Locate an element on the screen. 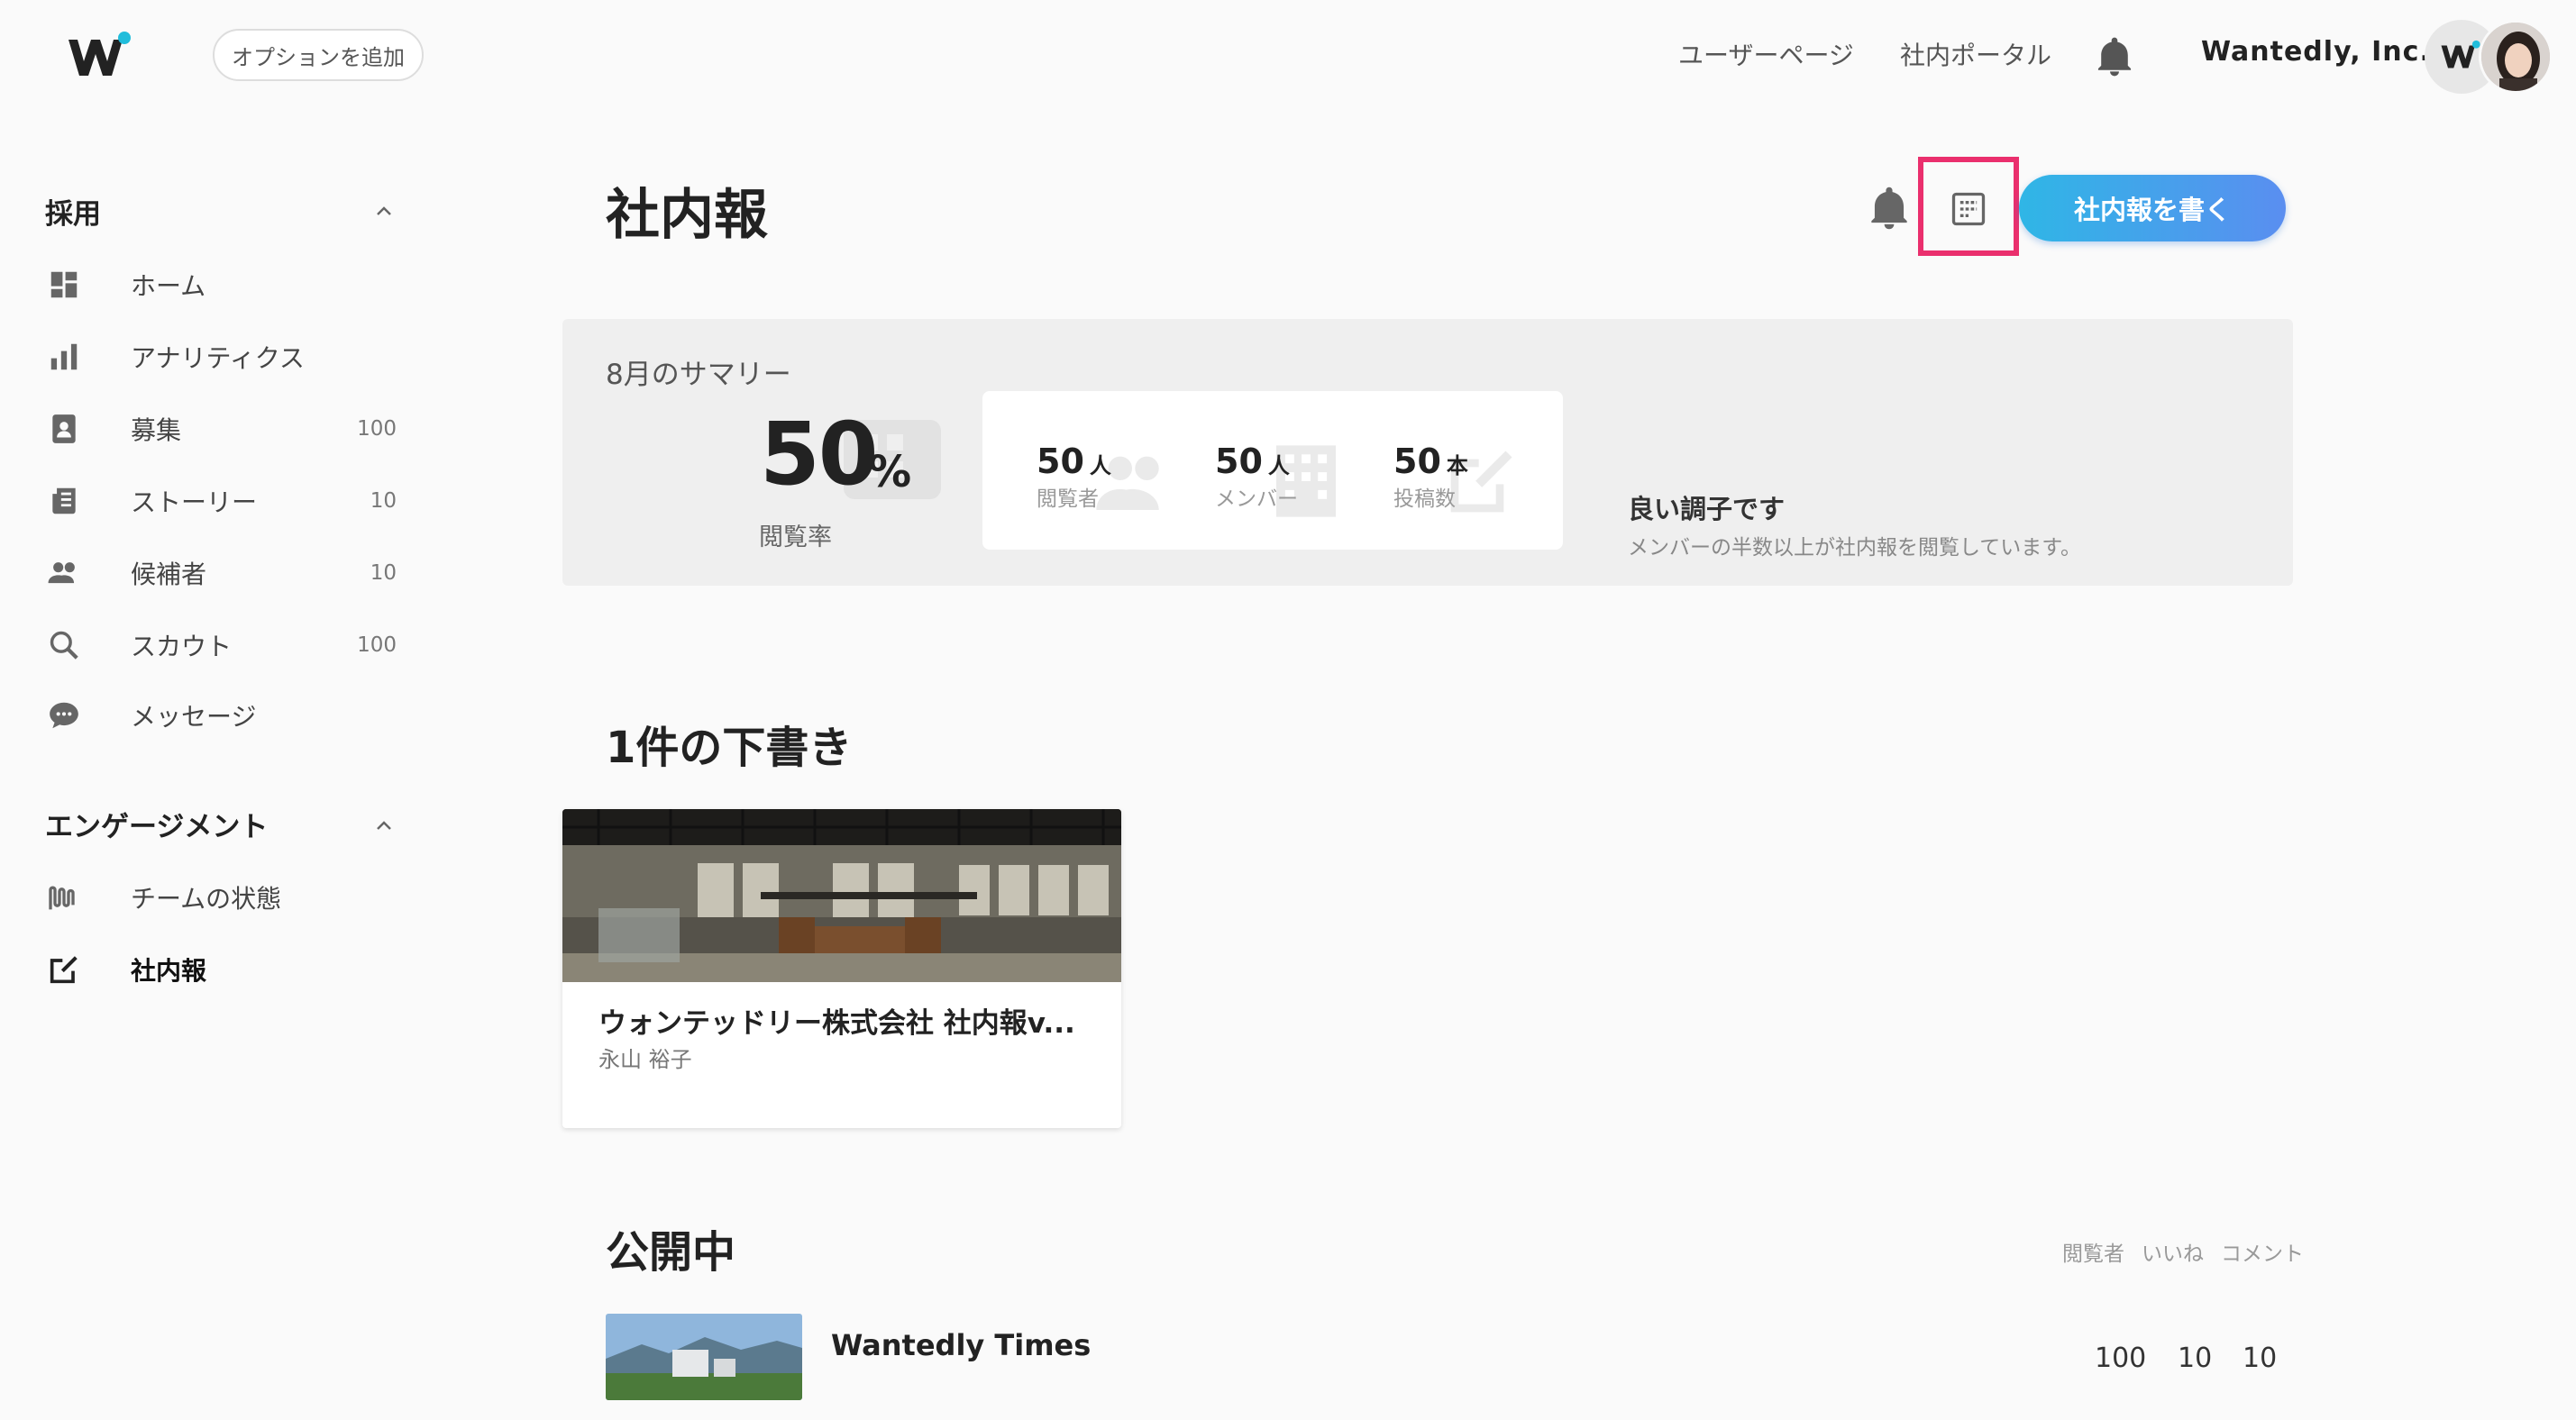 The height and width of the screenshot is (1420, 2576). sidebar-section-recruit: 採用 is located at coordinates (73, 215).